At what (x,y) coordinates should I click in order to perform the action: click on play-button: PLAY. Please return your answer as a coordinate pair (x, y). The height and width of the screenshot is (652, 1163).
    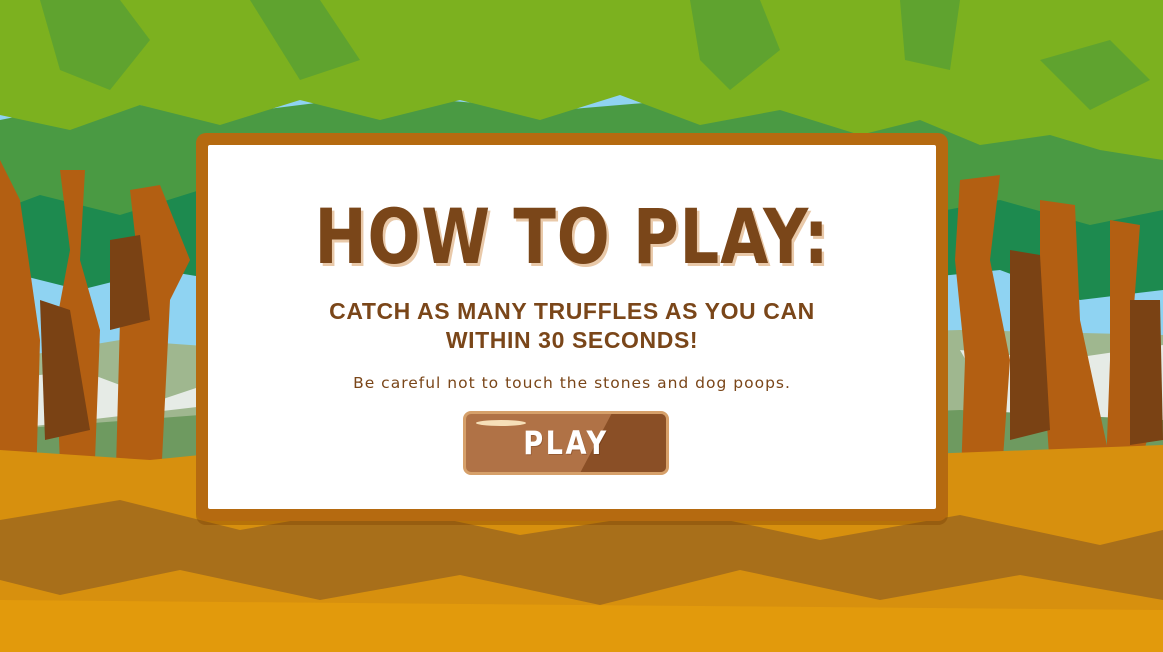
    Looking at the image, I should click on (566, 443).